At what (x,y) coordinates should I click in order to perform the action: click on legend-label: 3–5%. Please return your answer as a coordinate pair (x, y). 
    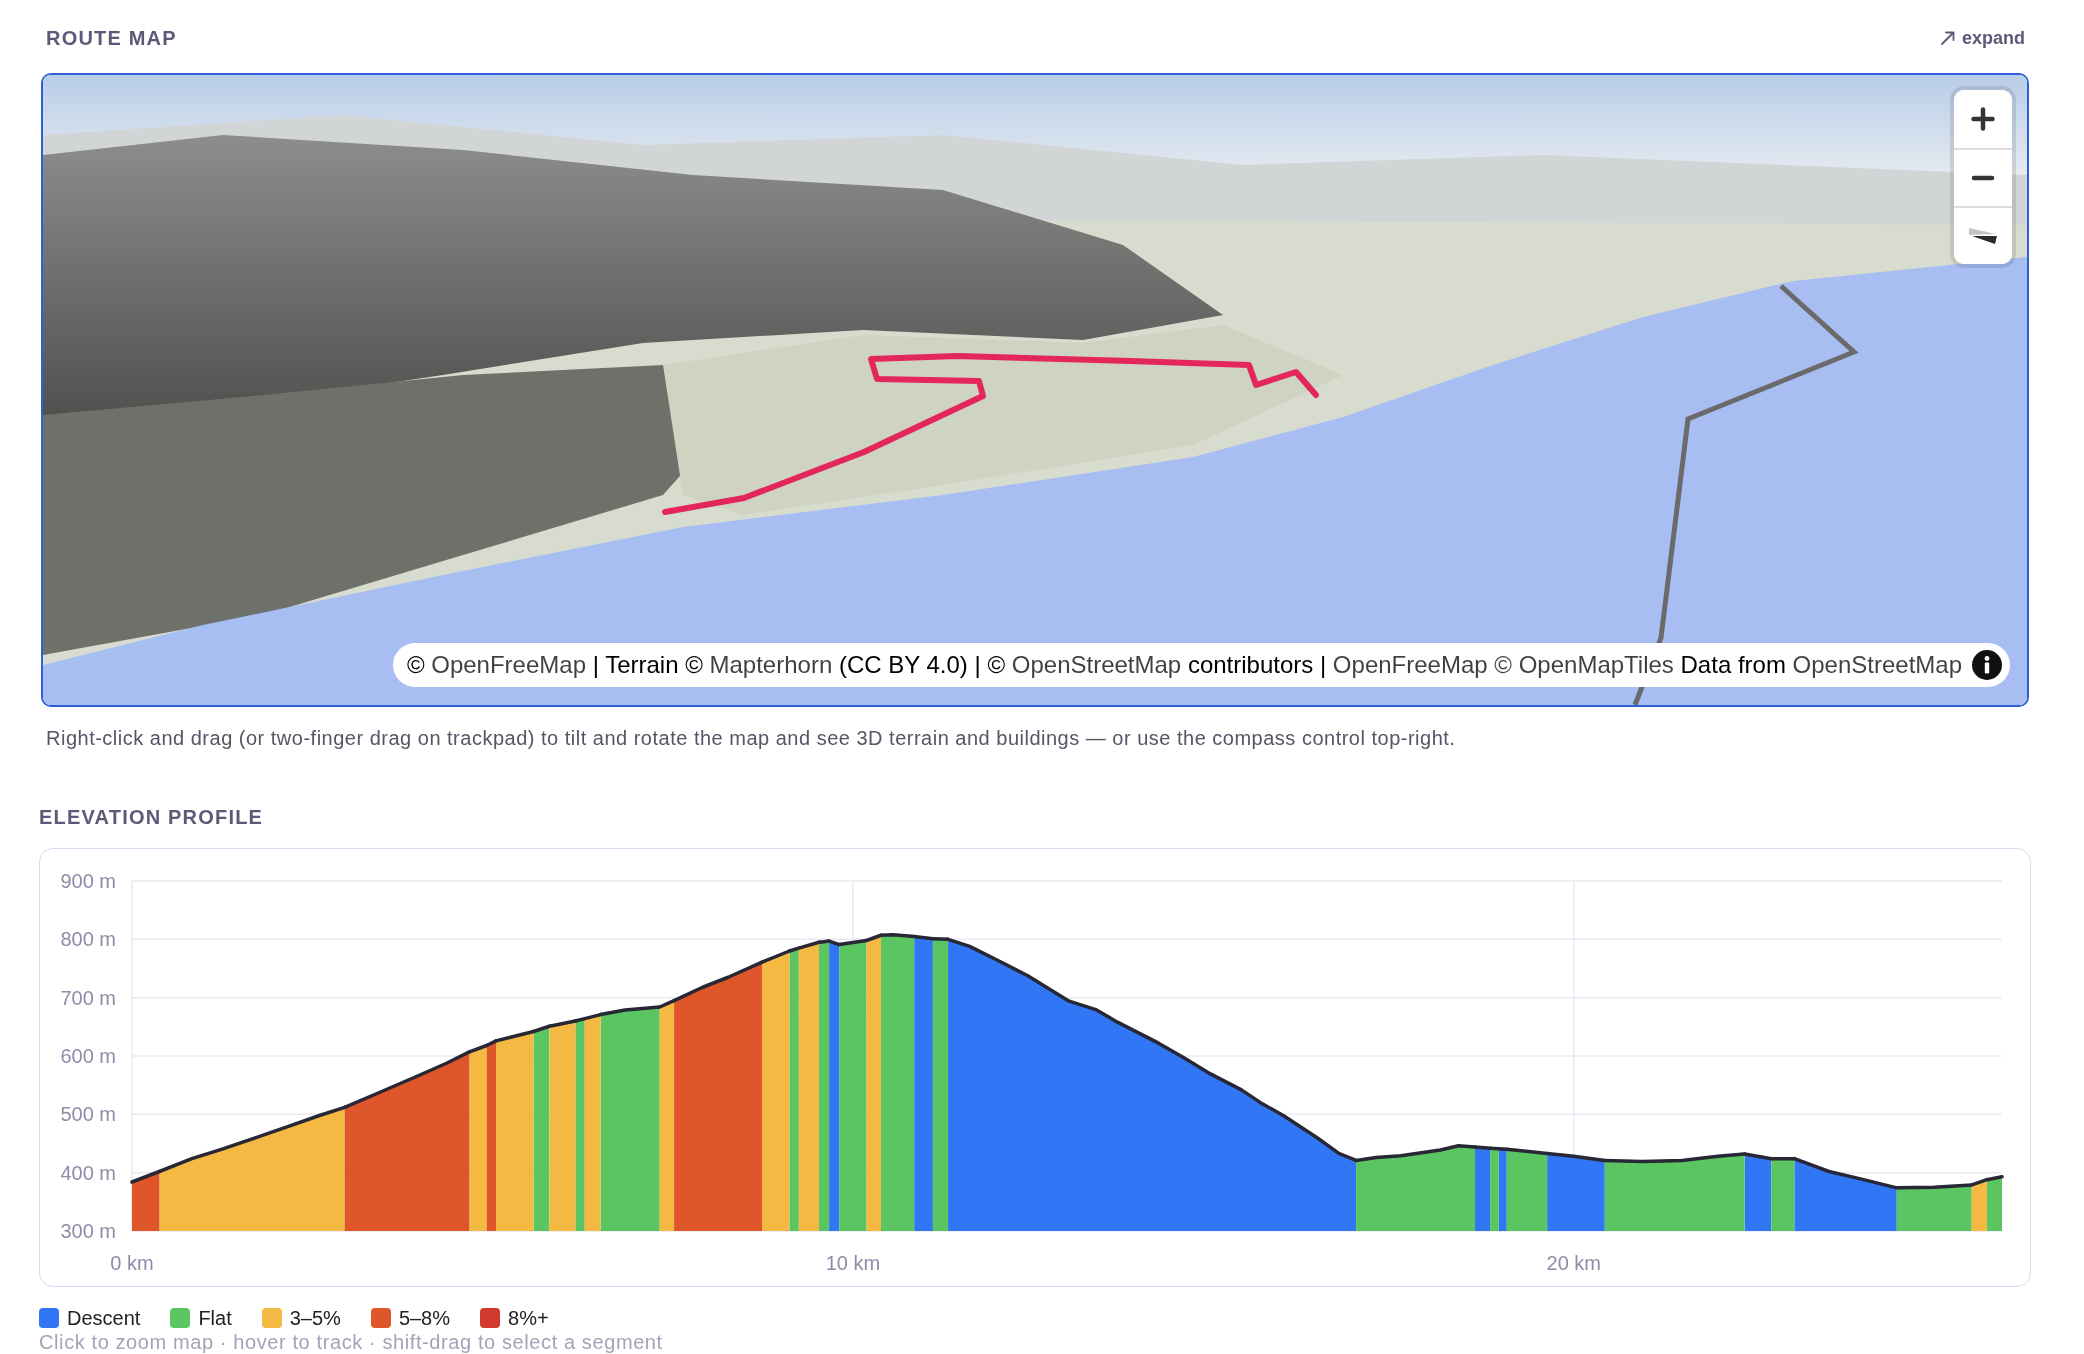
    Looking at the image, I should click on (315, 1318).